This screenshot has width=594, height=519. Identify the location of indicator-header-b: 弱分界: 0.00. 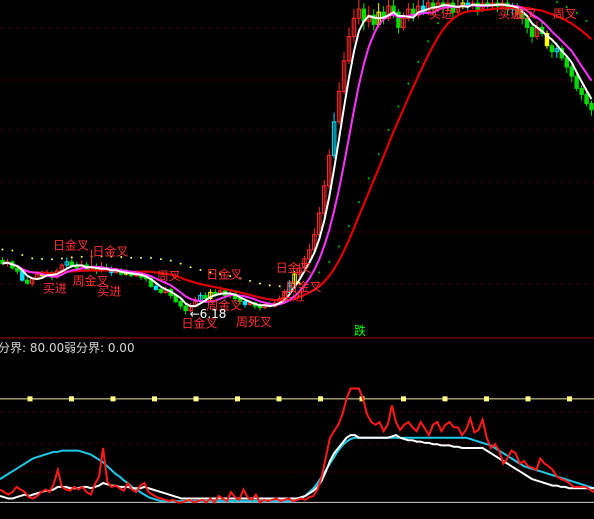
(99, 348).